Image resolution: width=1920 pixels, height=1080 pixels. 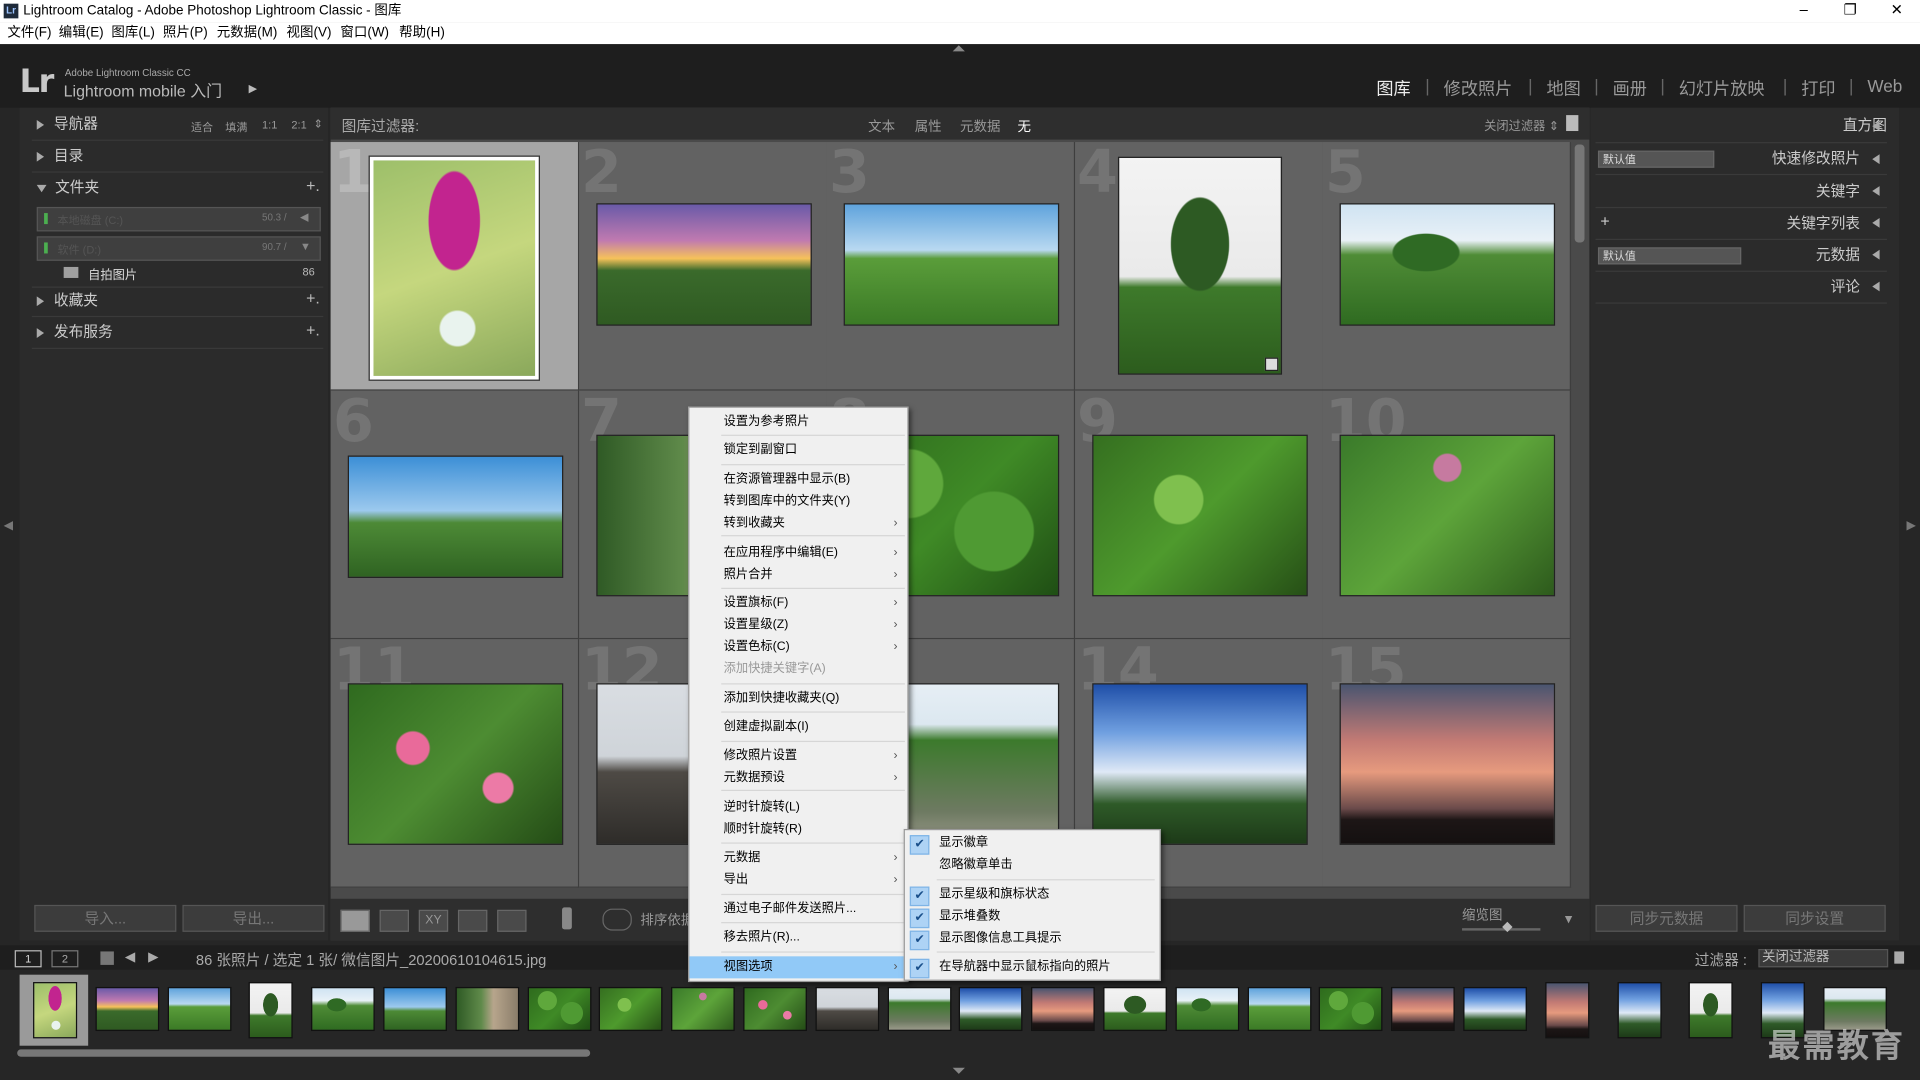 I want to click on toolbar-options-icon: ▾, so click(x=1568, y=918).